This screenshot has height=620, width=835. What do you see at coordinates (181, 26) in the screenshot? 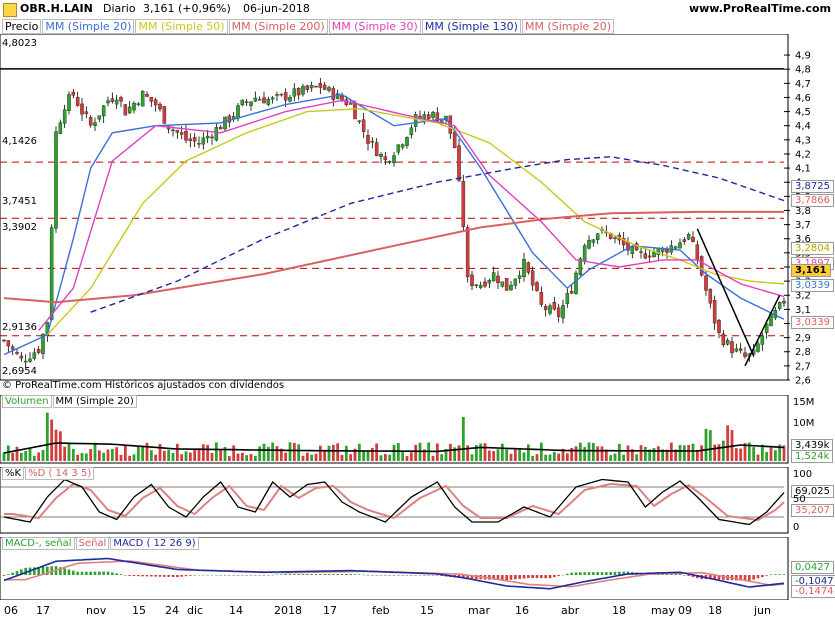
I see `legend-mm50: MM (Simple 50)` at bounding box center [181, 26].